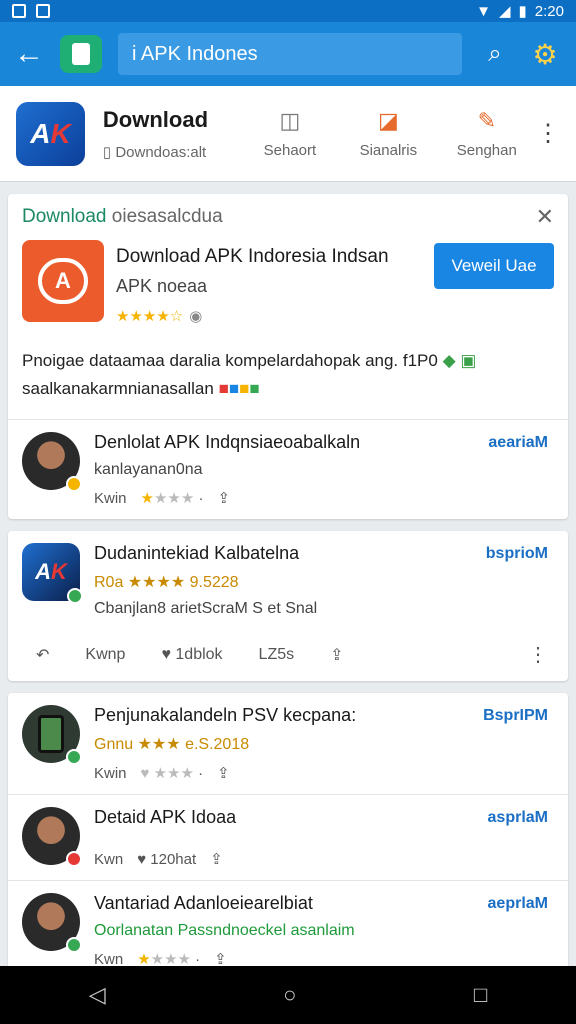  I want to click on home-icon: ○, so click(289, 995).